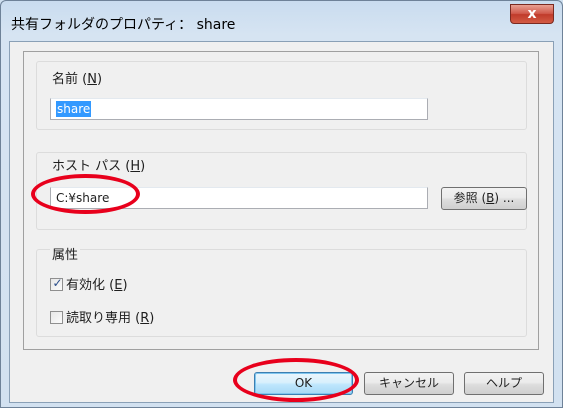 The image size is (563, 408). Describe the element at coordinates (91, 166) in the screenshot. I see `host-path-label: ホスト パス (` at that location.